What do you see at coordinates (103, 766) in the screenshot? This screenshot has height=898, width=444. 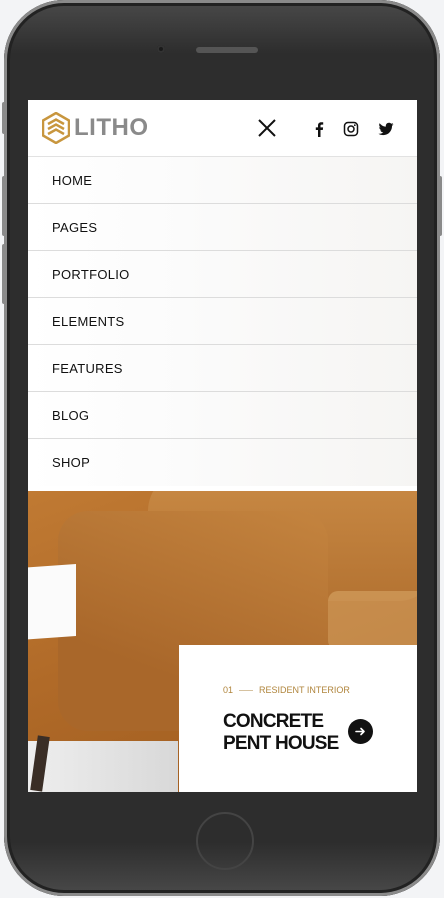 I see `floor` at bounding box center [103, 766].